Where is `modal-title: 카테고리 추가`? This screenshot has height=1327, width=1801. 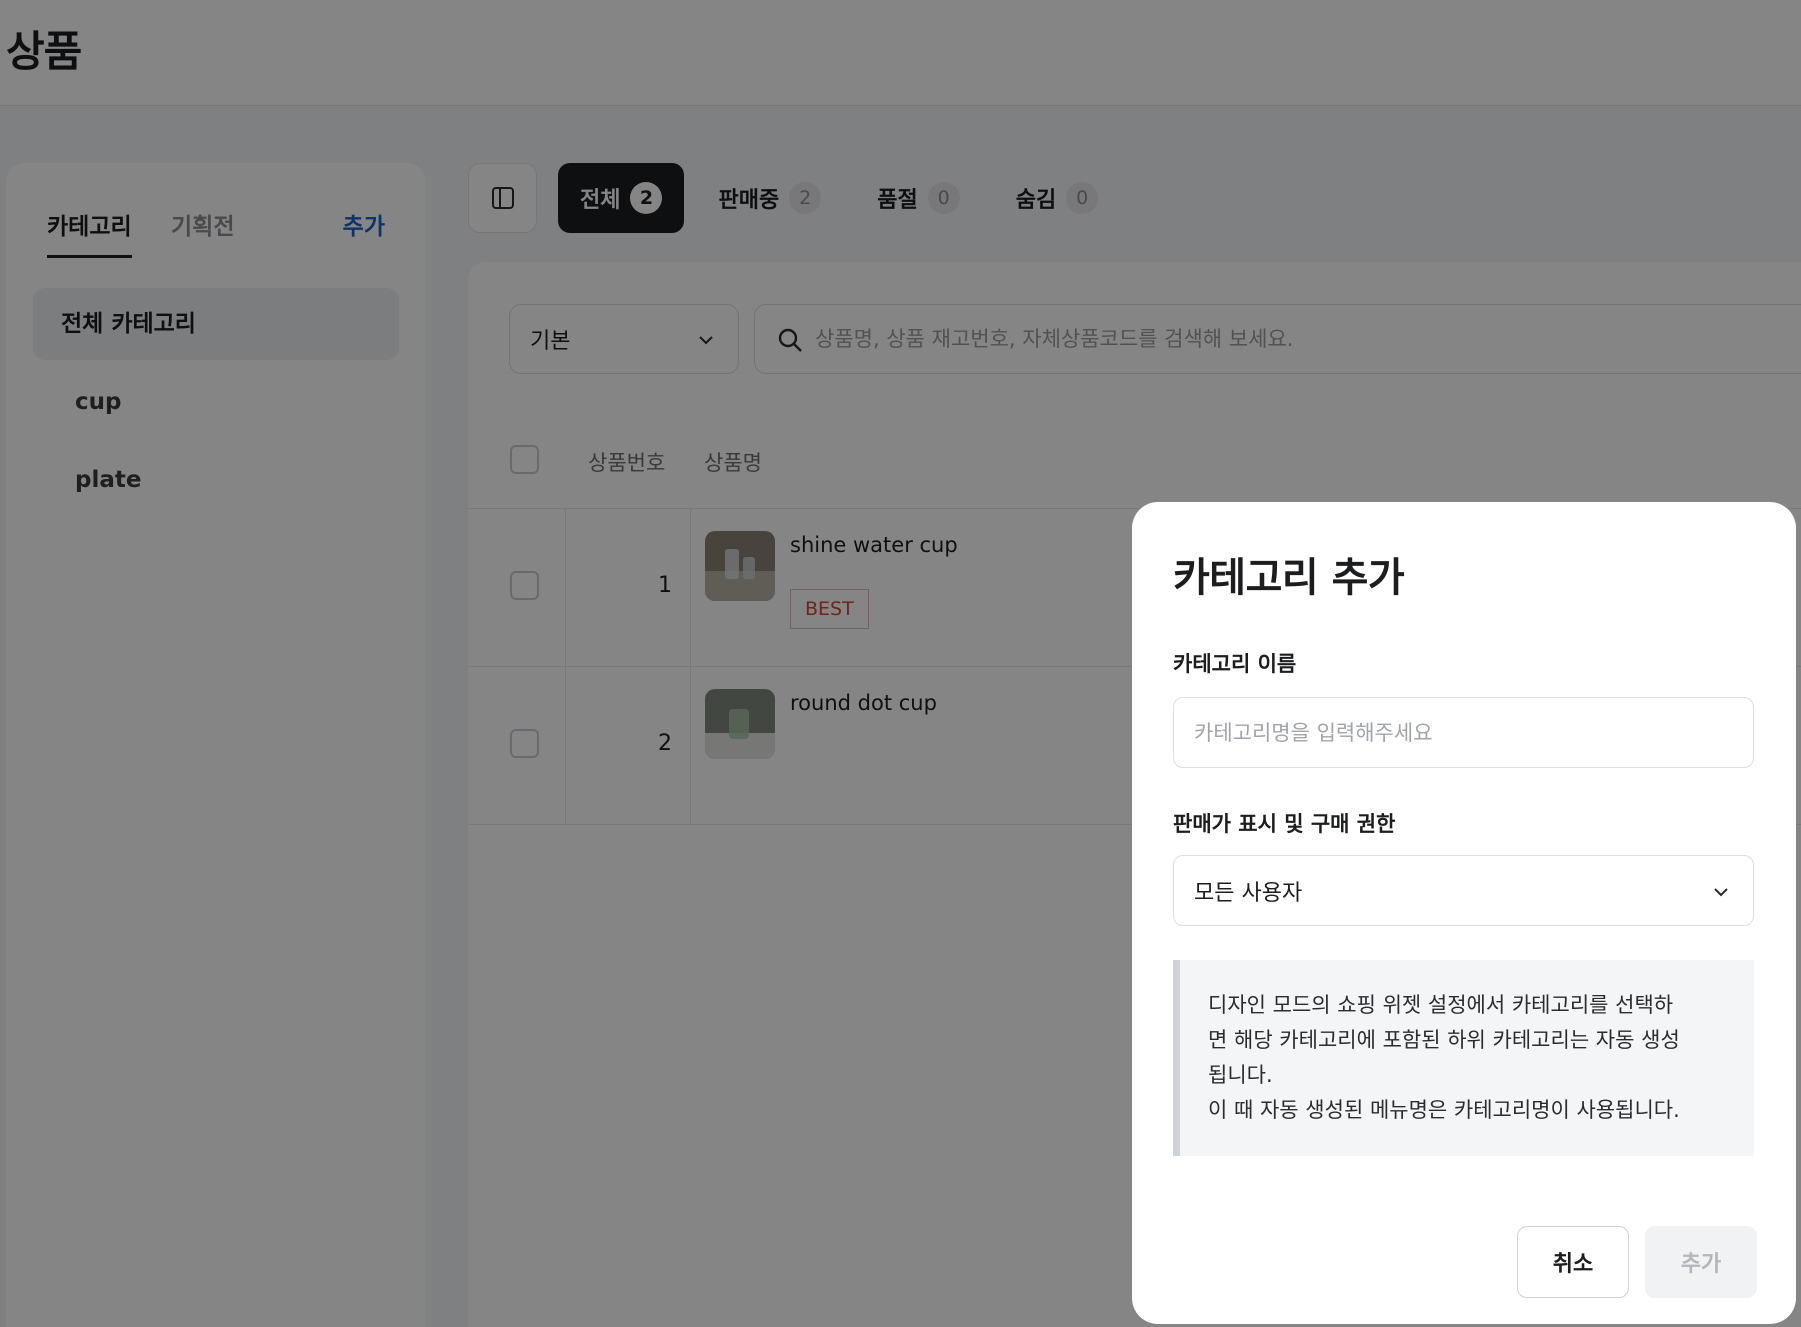
modal-title: 카테고리 추가 is located at coordinates (1289, 578).